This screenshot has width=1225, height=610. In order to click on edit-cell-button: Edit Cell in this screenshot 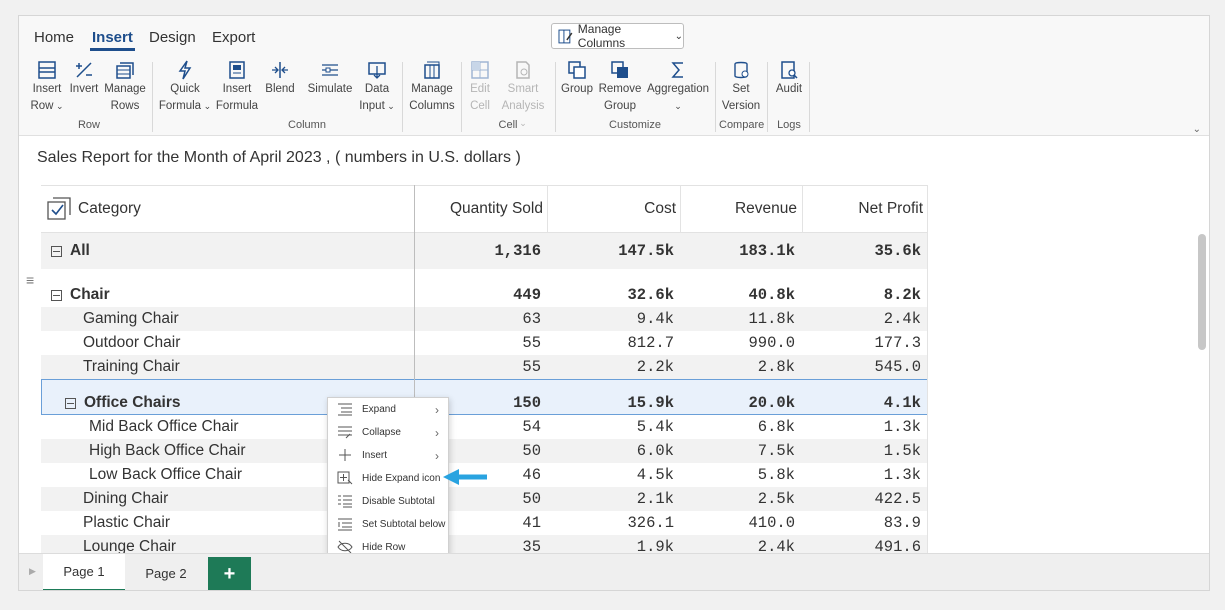, I will do `click(480, 87)`.